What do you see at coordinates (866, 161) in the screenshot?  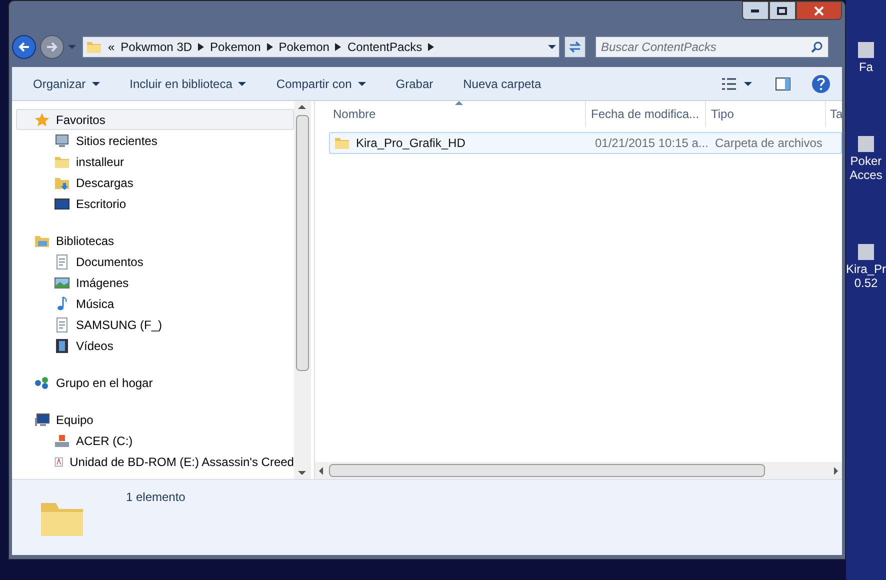 I see `desktop-icon-label: Poker` at bounding box center [866, 161].